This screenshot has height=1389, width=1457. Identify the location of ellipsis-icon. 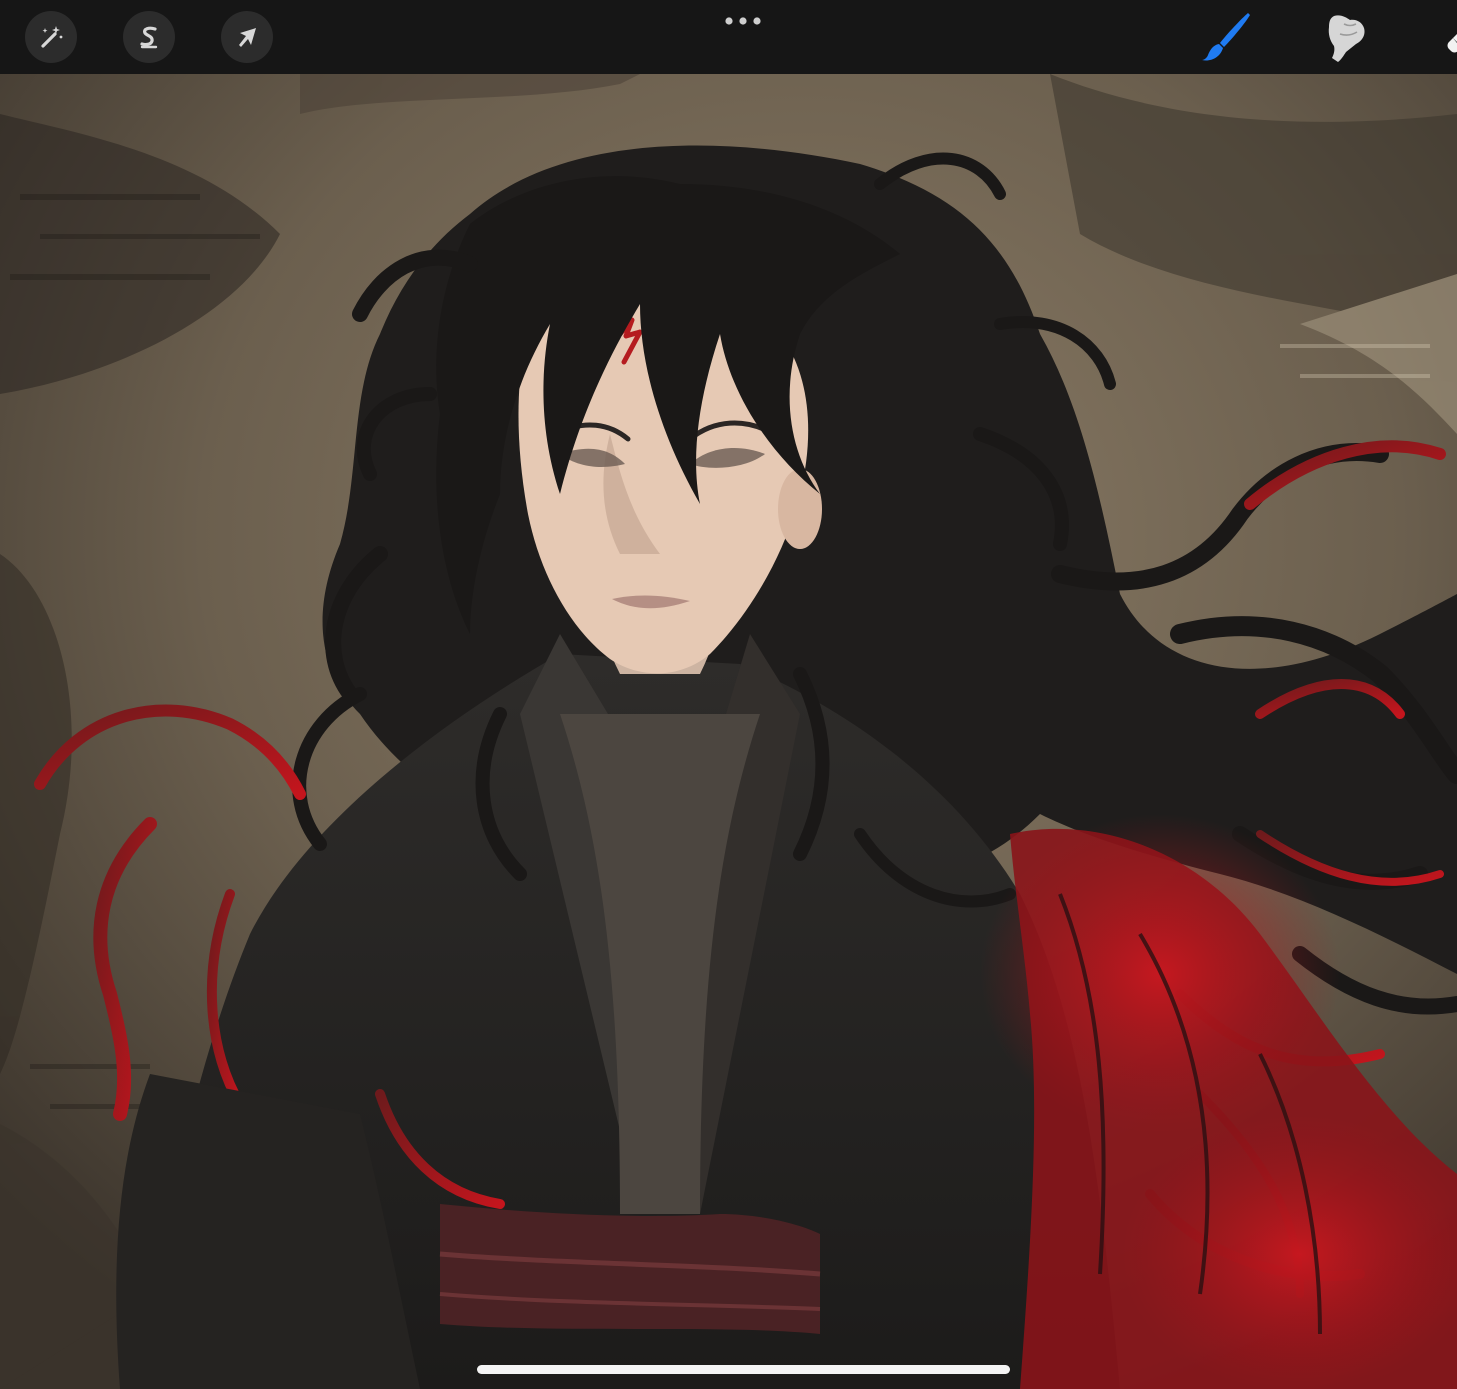
(743, 20).